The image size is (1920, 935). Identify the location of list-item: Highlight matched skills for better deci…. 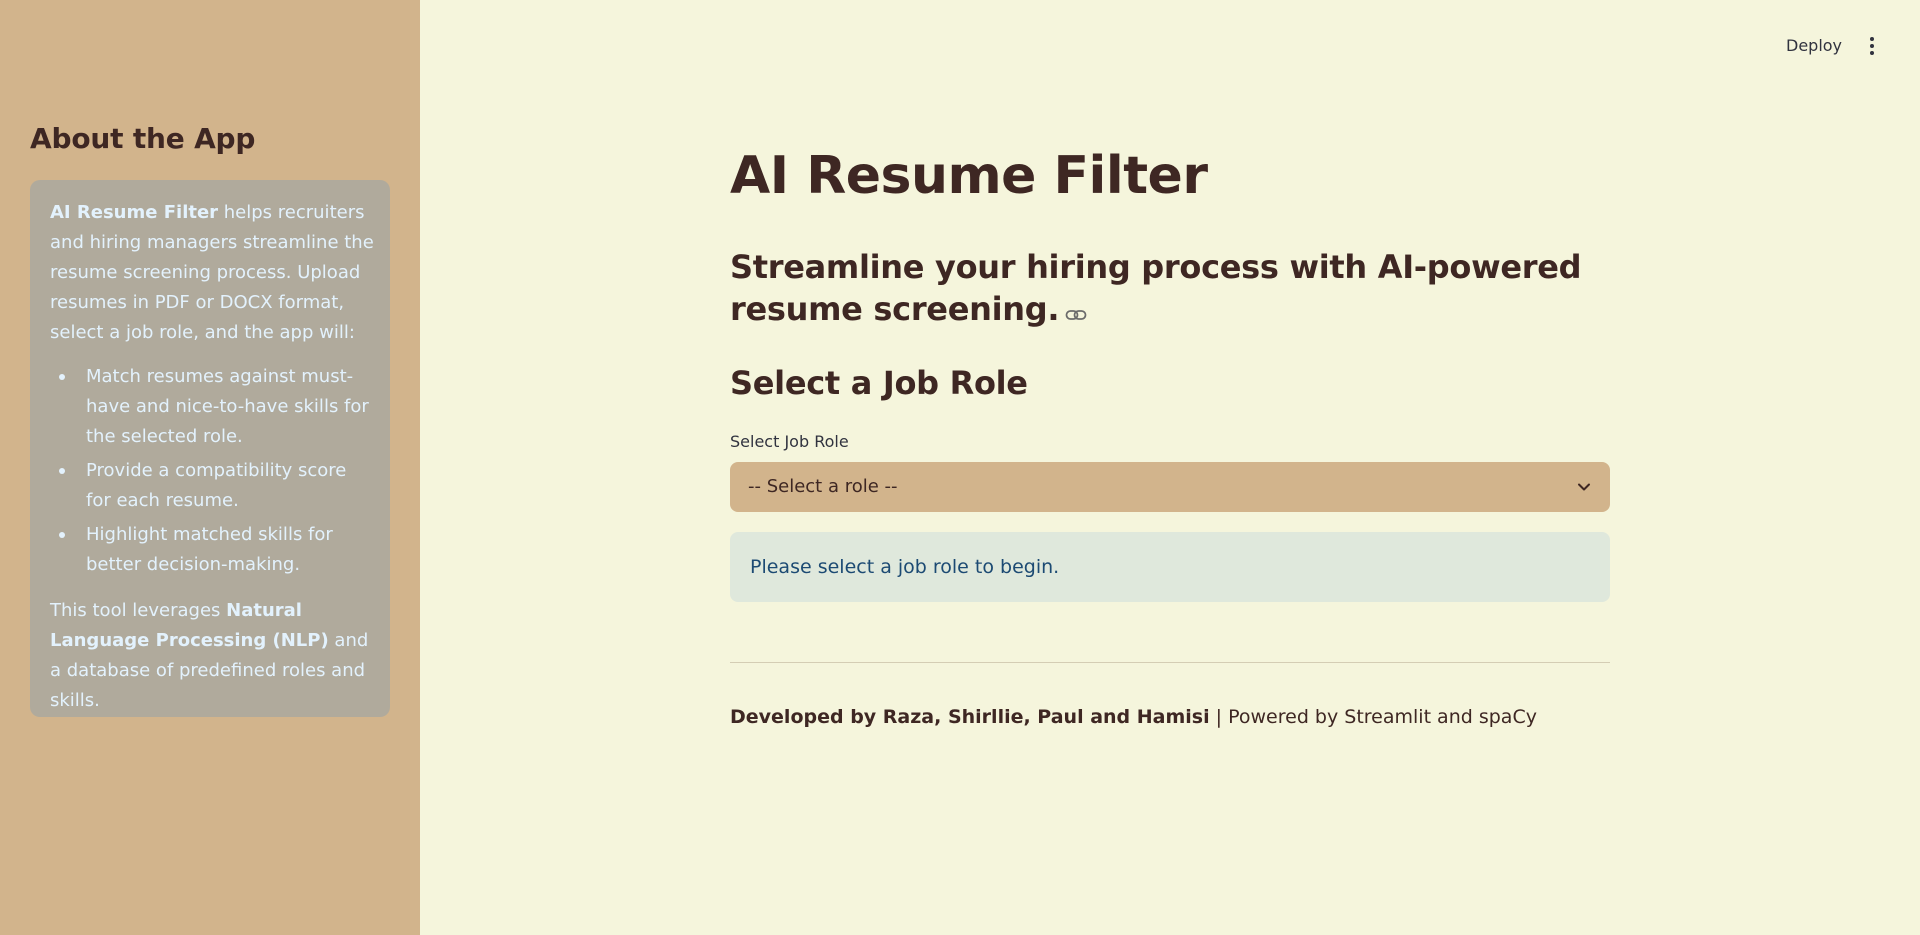
(216, 550).